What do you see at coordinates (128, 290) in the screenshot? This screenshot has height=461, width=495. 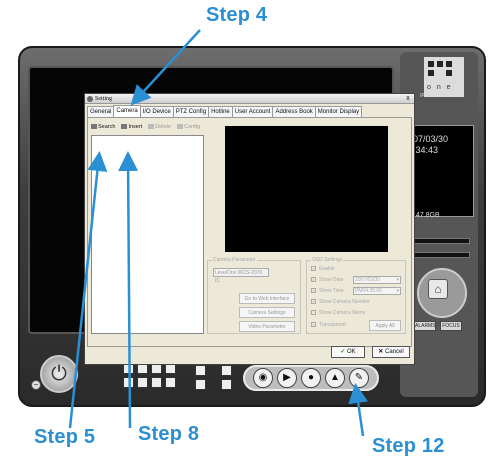 I see `step8-arrow` at bounding box center [128, 290].